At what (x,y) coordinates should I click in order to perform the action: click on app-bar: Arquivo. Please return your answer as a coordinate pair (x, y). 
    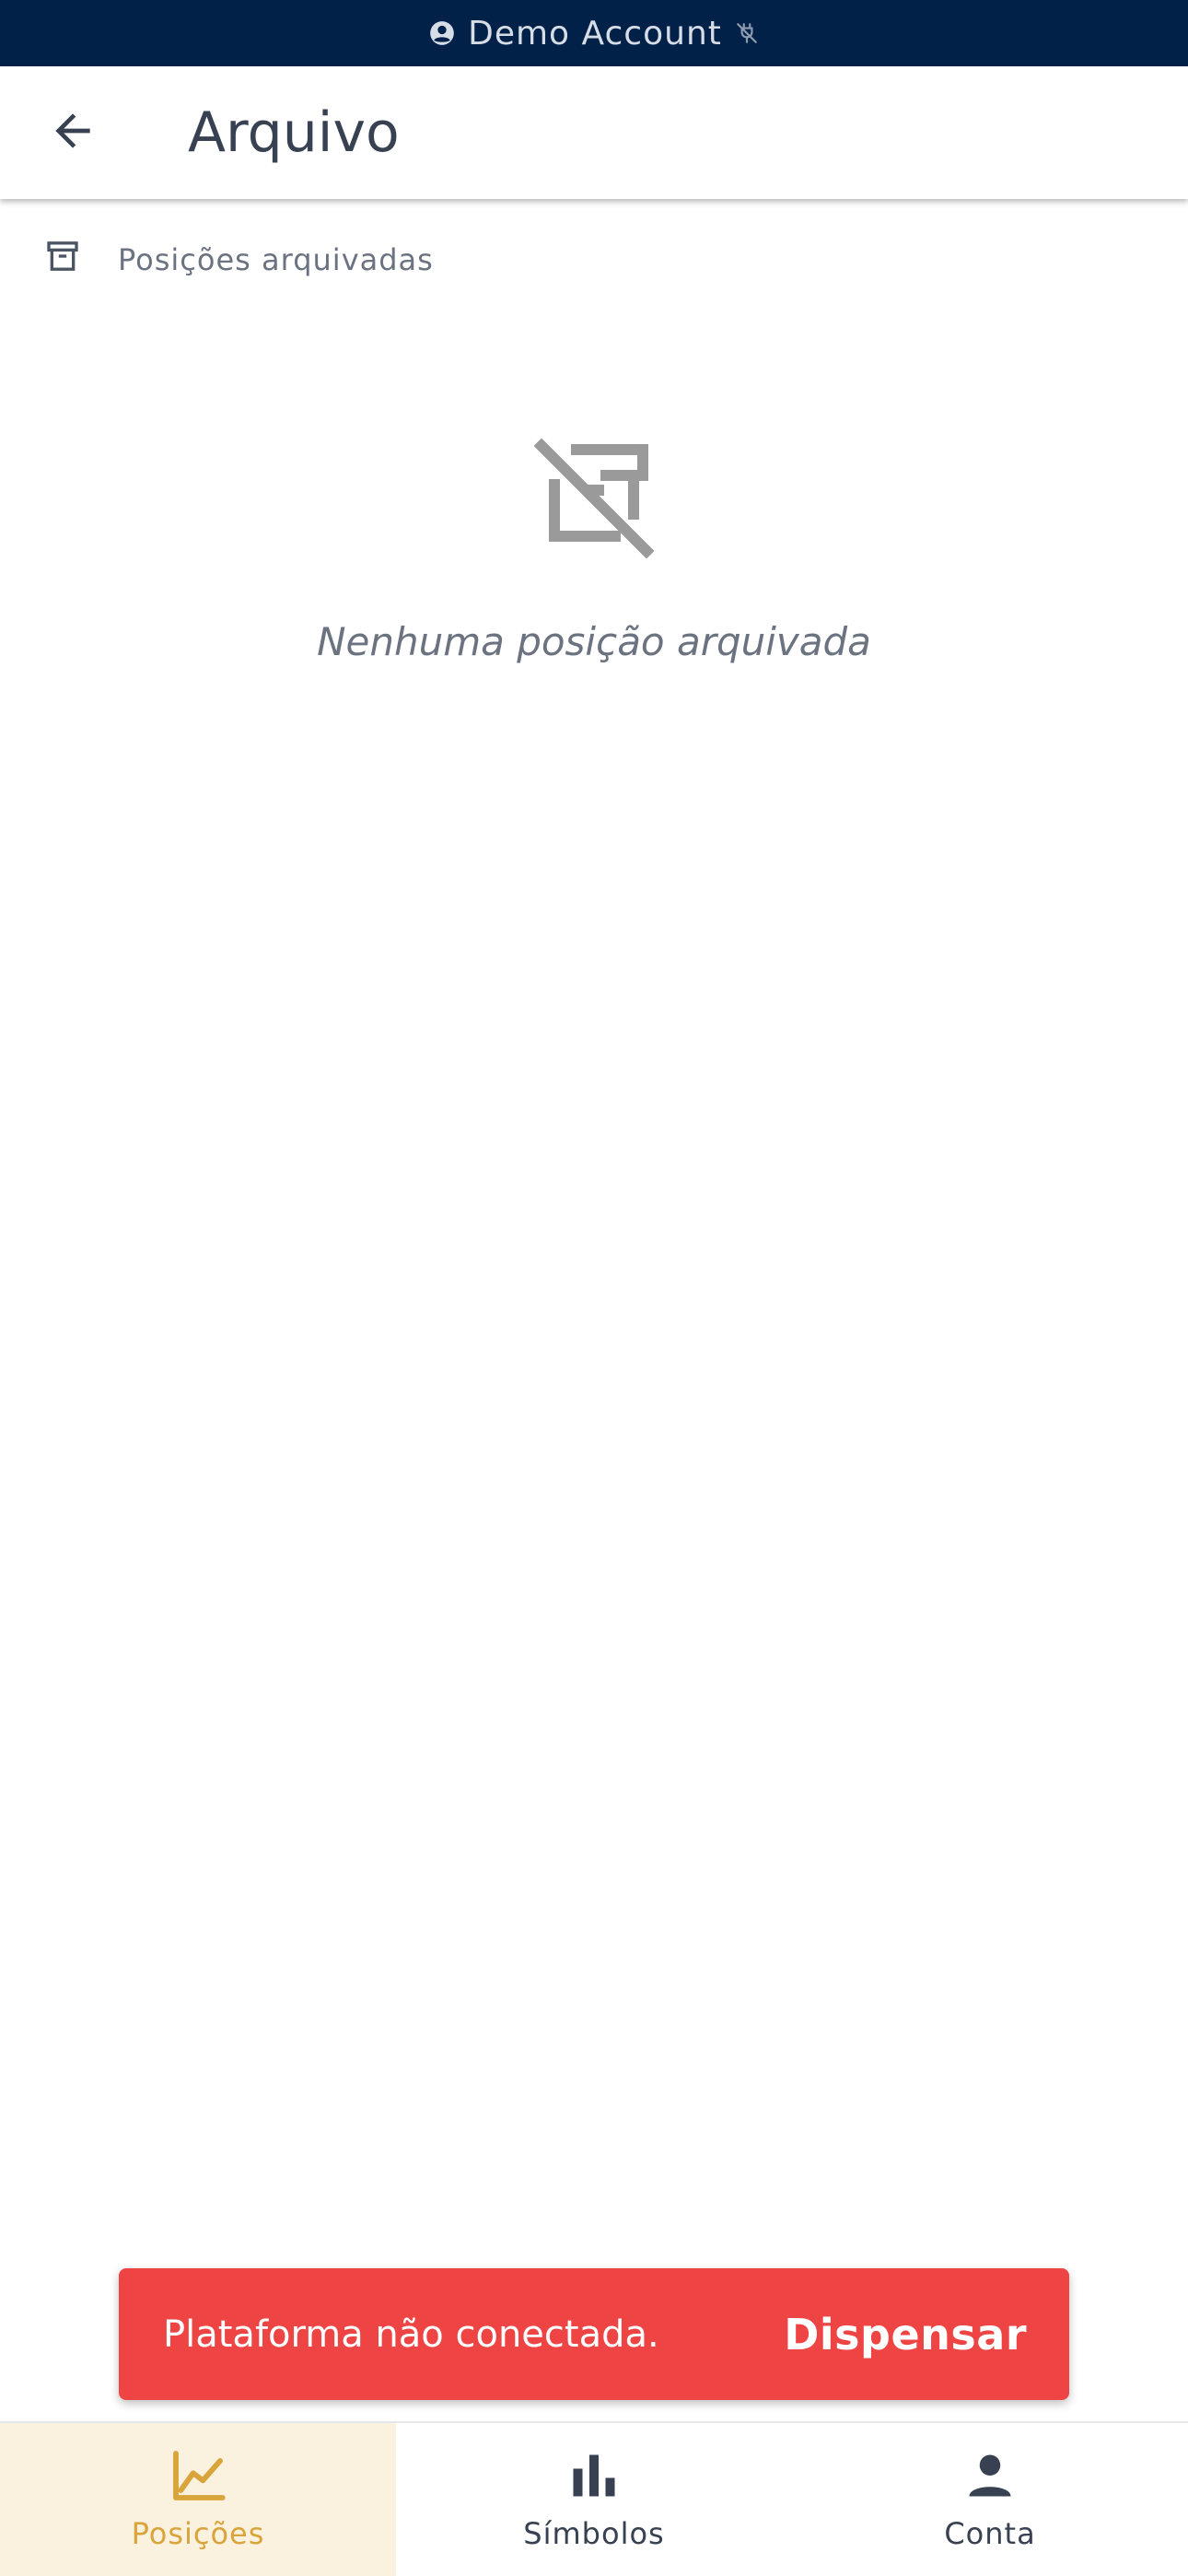
    Looking at the image, I should click on (594, 132).